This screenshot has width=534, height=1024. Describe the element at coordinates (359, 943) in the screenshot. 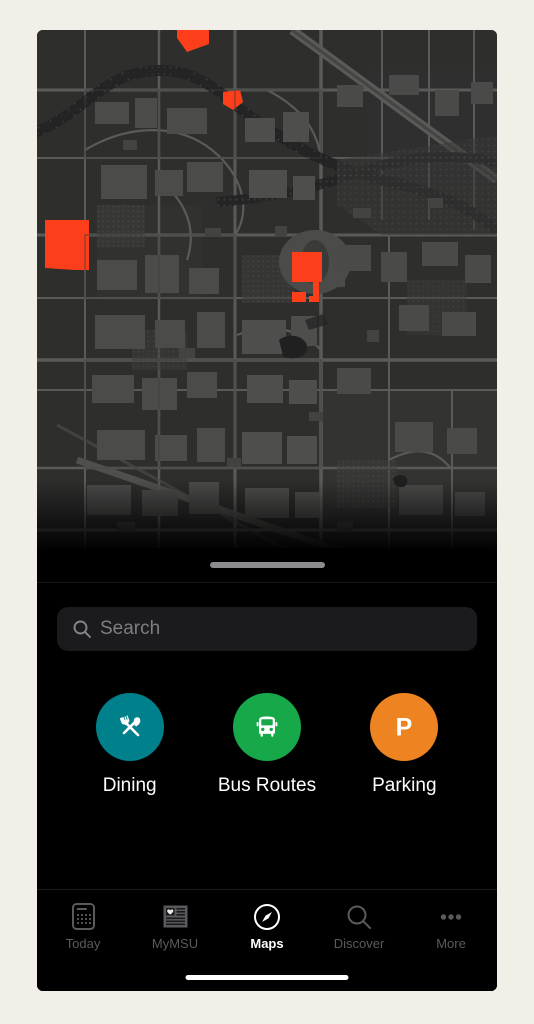

I see `tab-label: Discover` at that location.